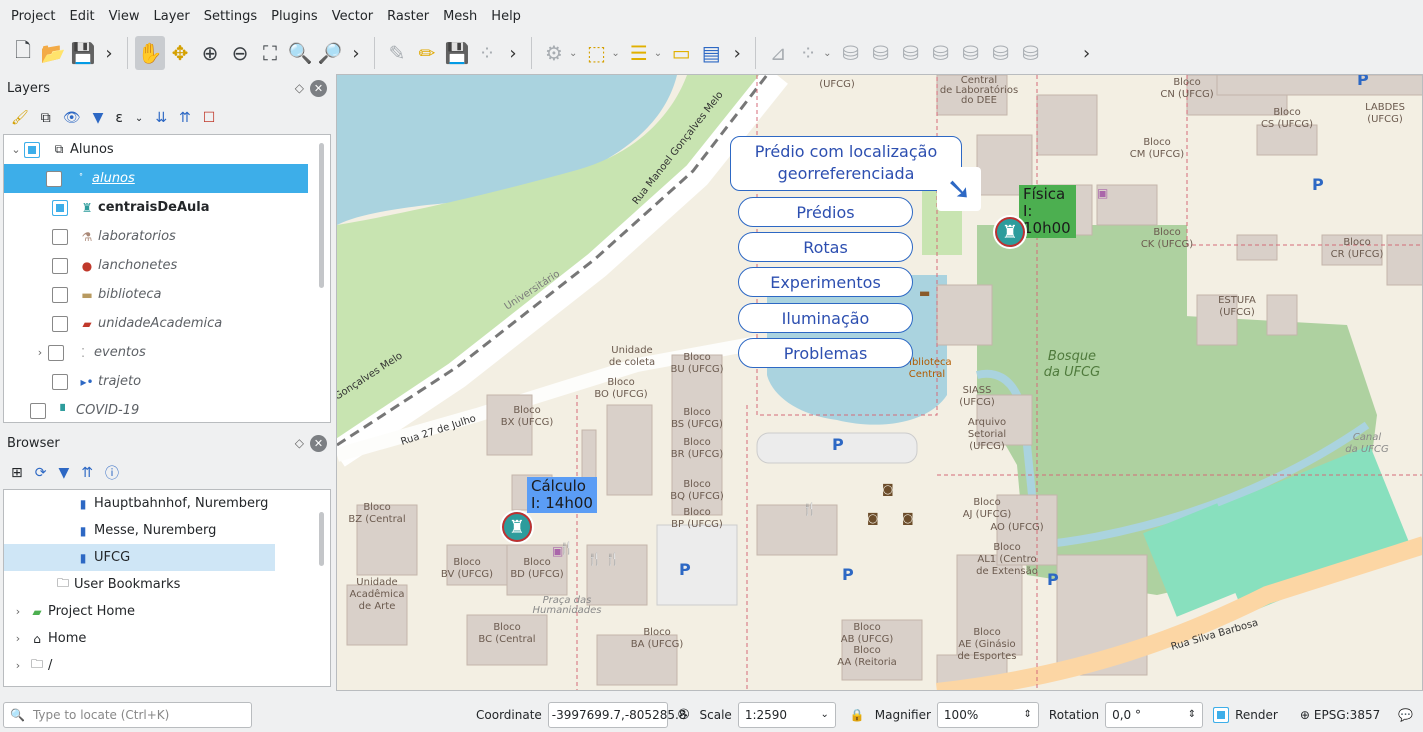 This screenshot has width=1423, height=732. Describe the element at coordinates (46, 118) in the screenshot. I see `add-group-icon: ⧉` at that location.